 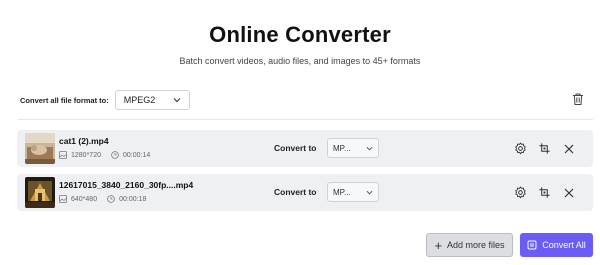 What do you see at coordinates (84, 141) in the screenshot?
I see `file-name: cat1 (2).mp4` at bounding box center [84, 141].